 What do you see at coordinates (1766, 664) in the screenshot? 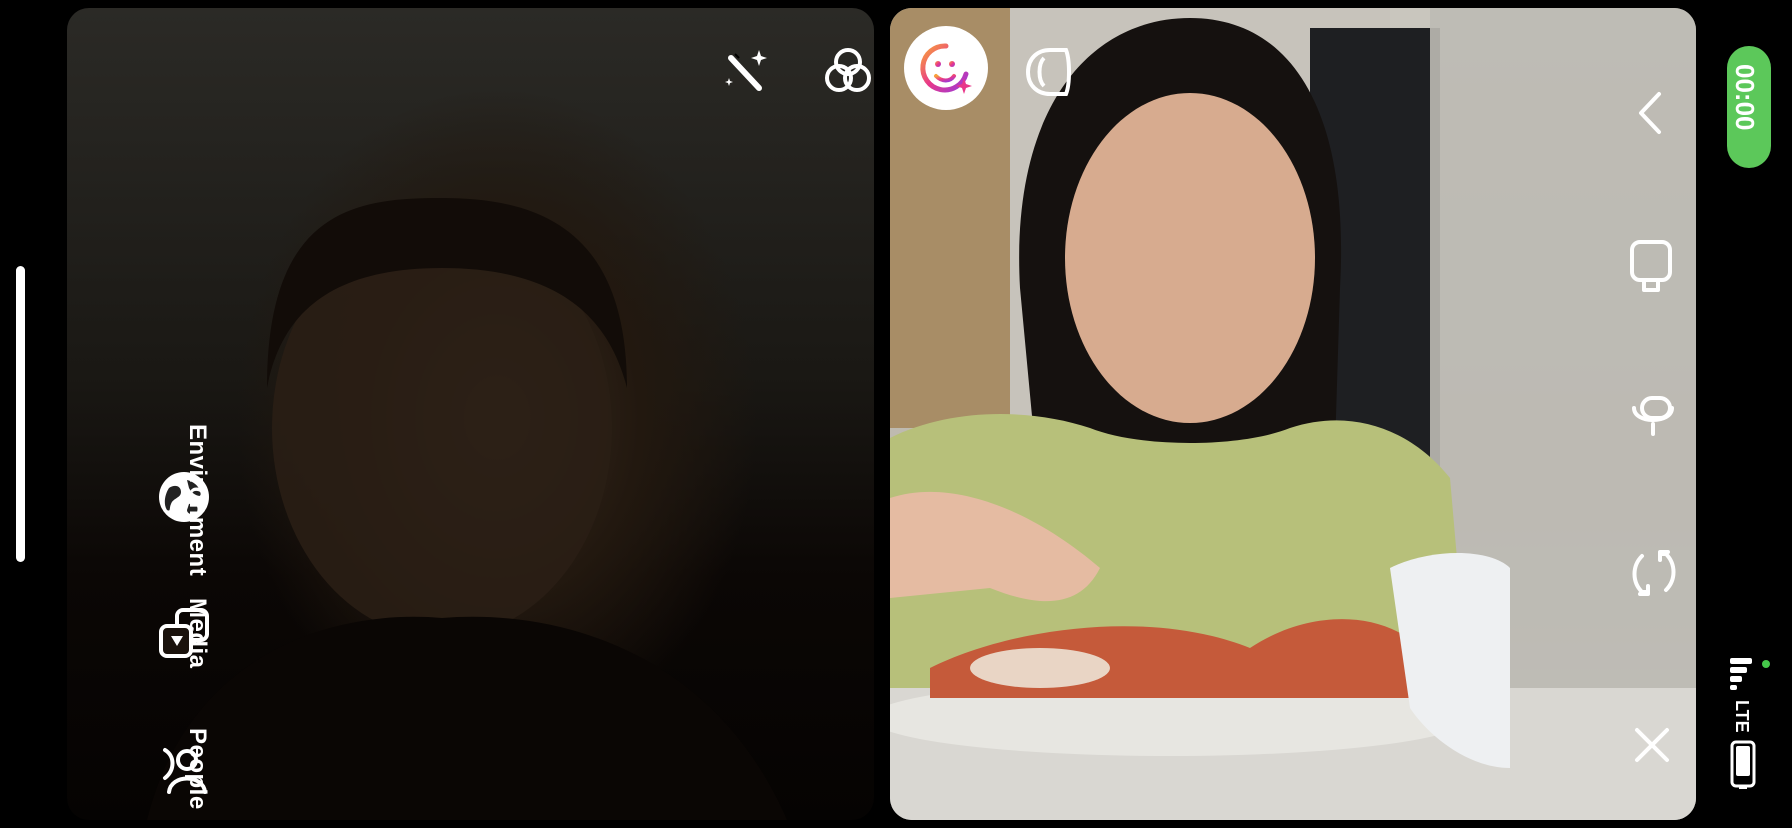
I see `recording-dot-icon` at bounding box center [1766, 664].